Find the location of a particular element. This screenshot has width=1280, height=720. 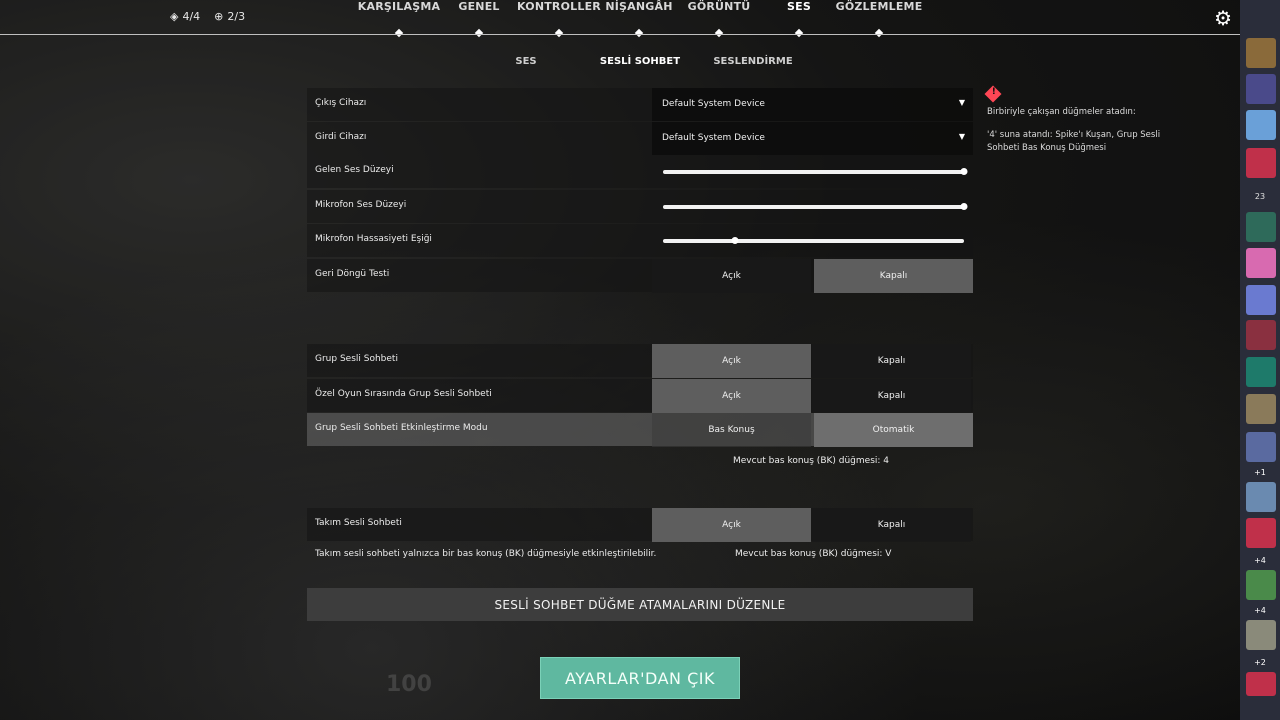

custom-game-party-label: Özel Oyun Sırasında Grup Sesli Sohbeti is located at coordinates (403, 394).